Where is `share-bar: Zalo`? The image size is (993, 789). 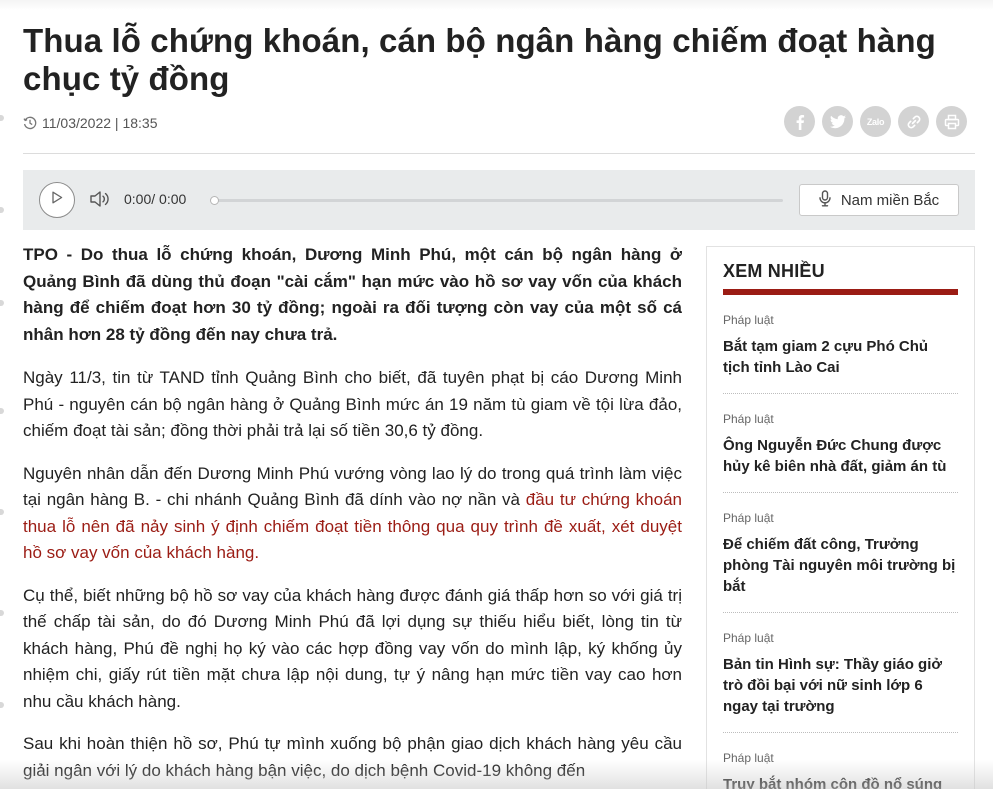
share-bar: Zalo is located at coordinates (875, 121).